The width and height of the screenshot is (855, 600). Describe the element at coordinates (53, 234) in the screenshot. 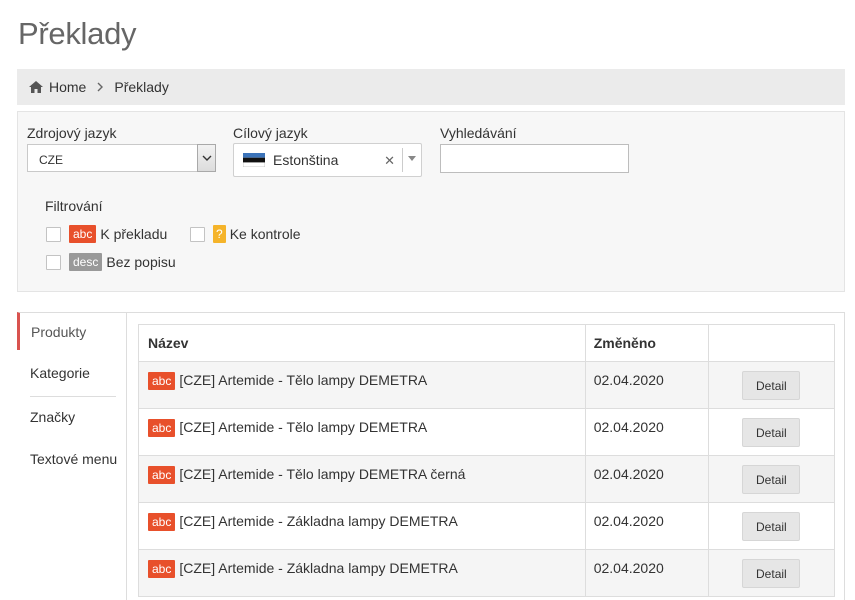

I see `filter-checkbox-to-translate` at that location.